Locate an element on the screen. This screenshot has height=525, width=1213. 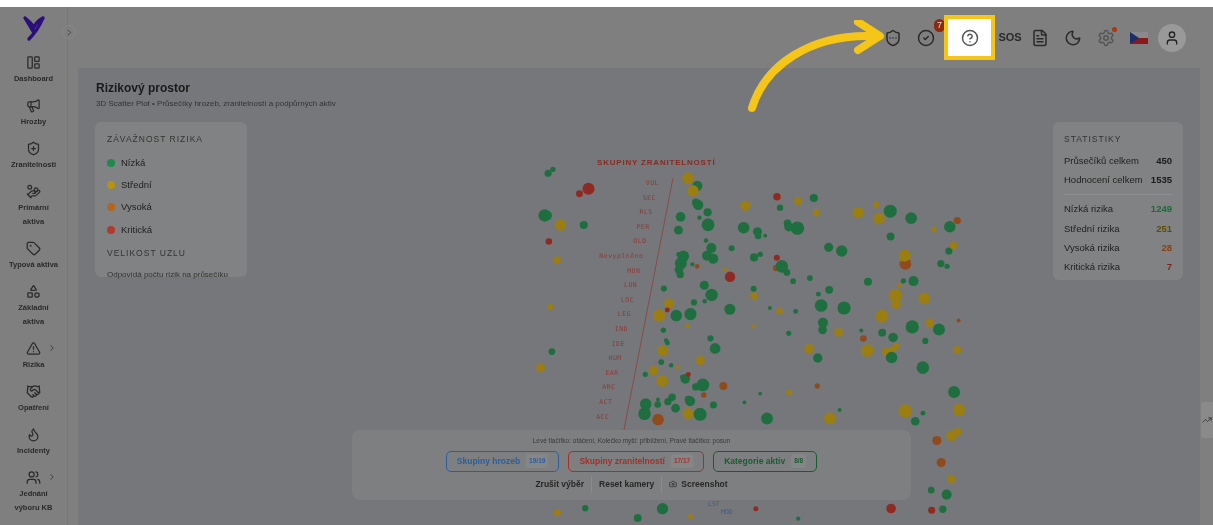
help-button is located at coordinates (969, 37).